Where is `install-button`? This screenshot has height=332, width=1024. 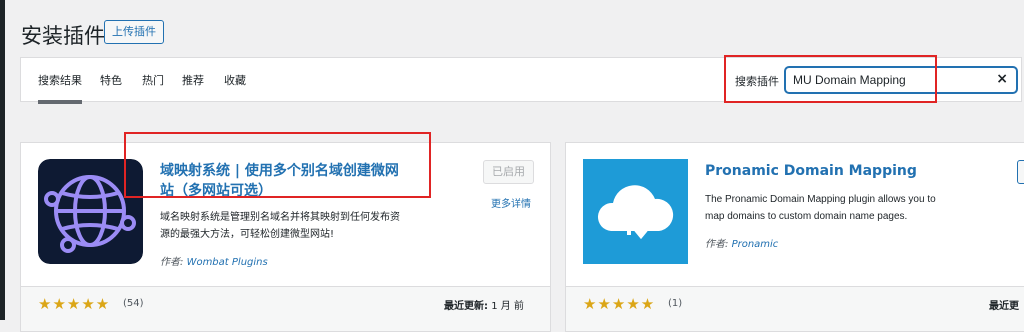
install-button is located at coordinates (1020, 172).